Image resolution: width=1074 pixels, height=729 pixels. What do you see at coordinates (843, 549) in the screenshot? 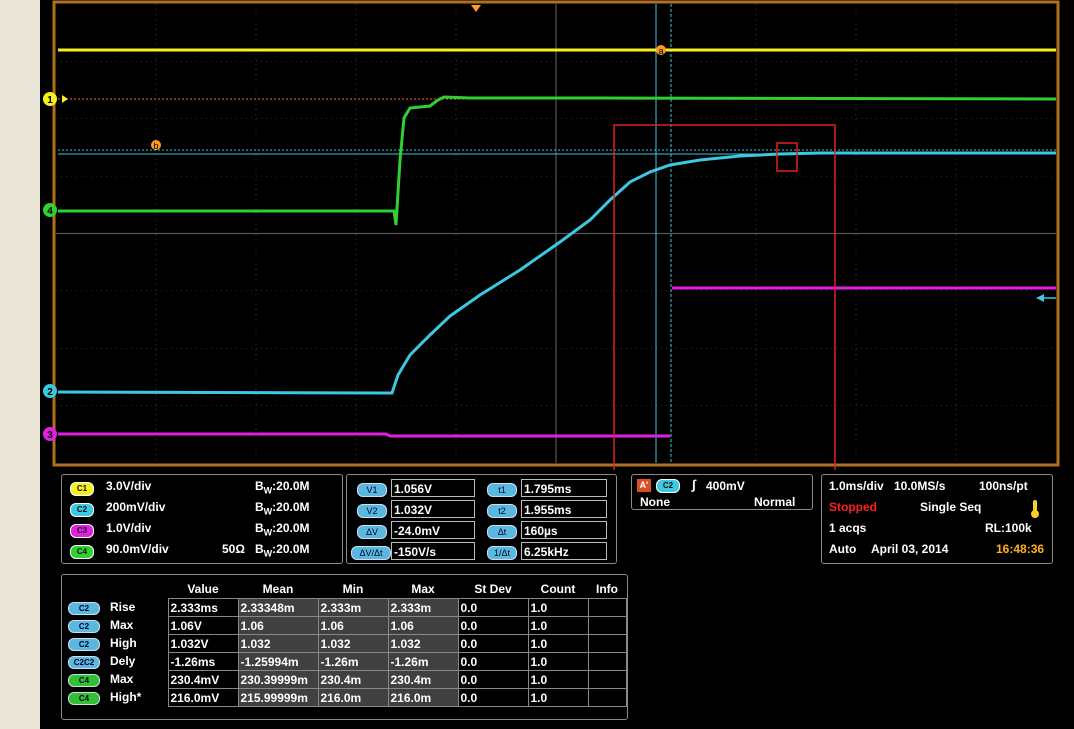
I see `auto-label: Auto` at bounding box center [843, 549].